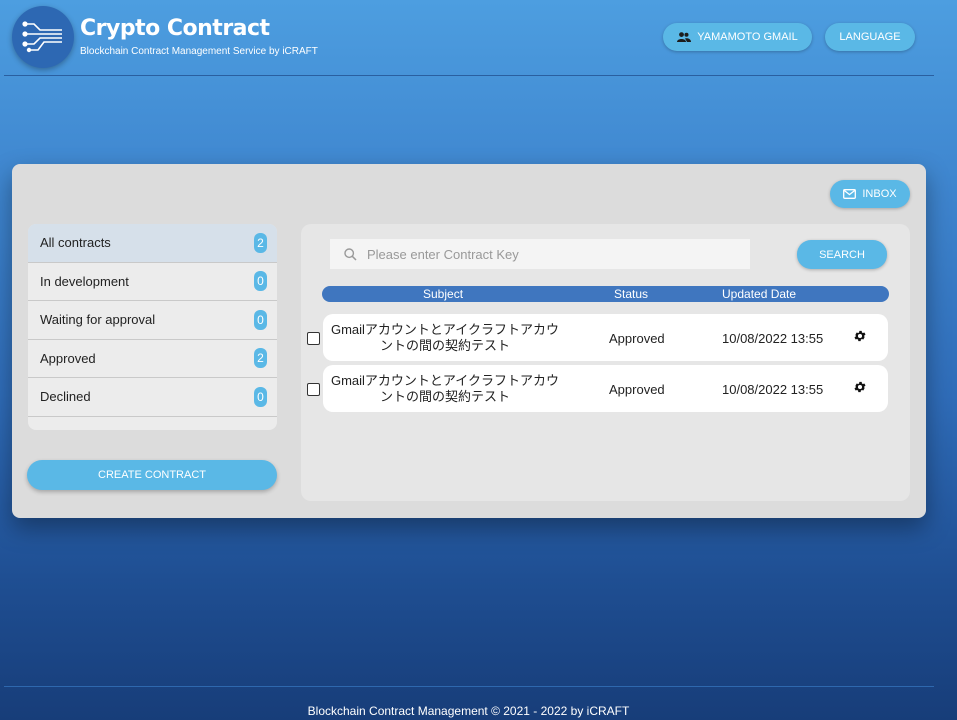 The height and width of the screenshot is (720, 957). I want to click on contract-key-search-input: Please enter Contract Key, so click(540, 254).